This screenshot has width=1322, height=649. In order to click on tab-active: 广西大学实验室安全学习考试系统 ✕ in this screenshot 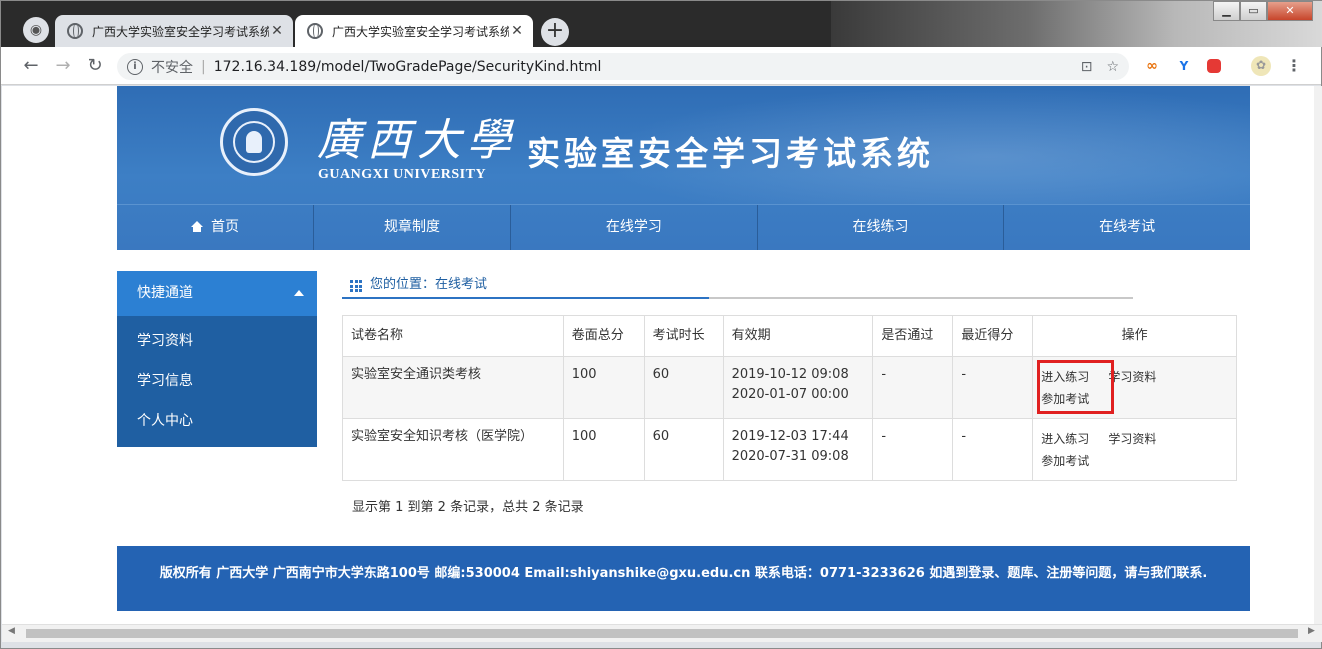, I will do `click(414, 31)`.